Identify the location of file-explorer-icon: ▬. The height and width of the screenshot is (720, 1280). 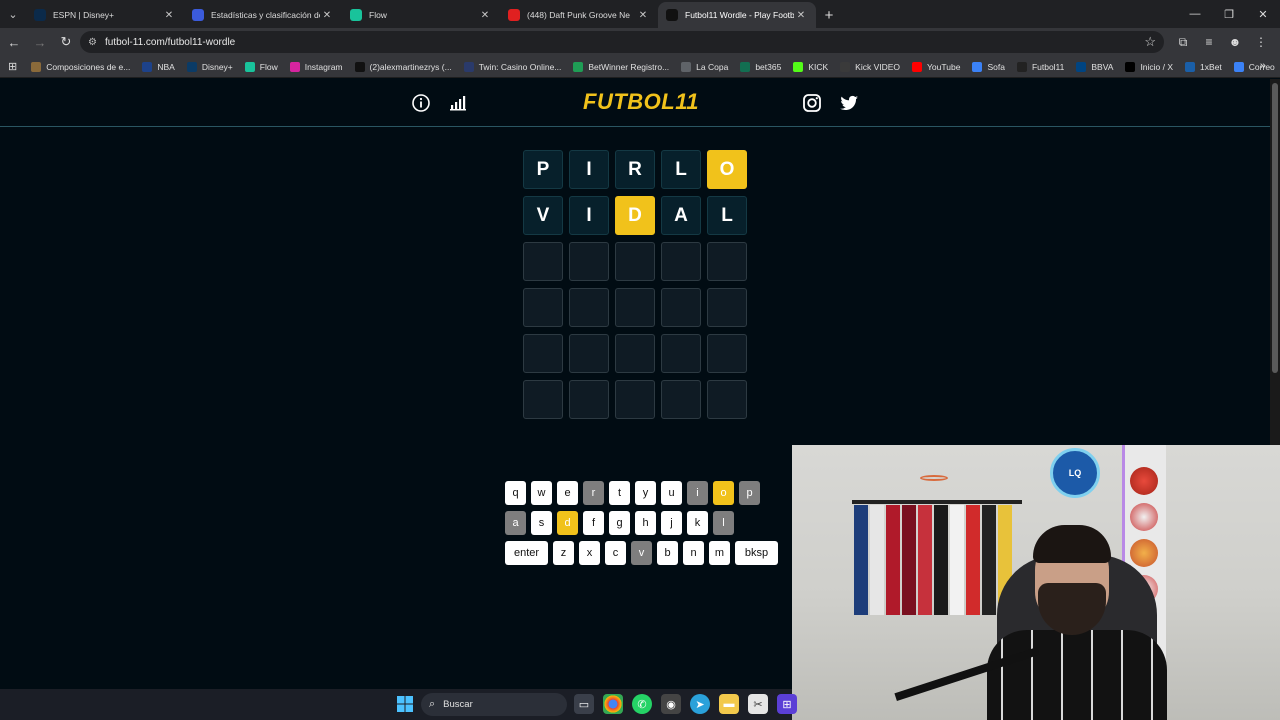
(729, 704).